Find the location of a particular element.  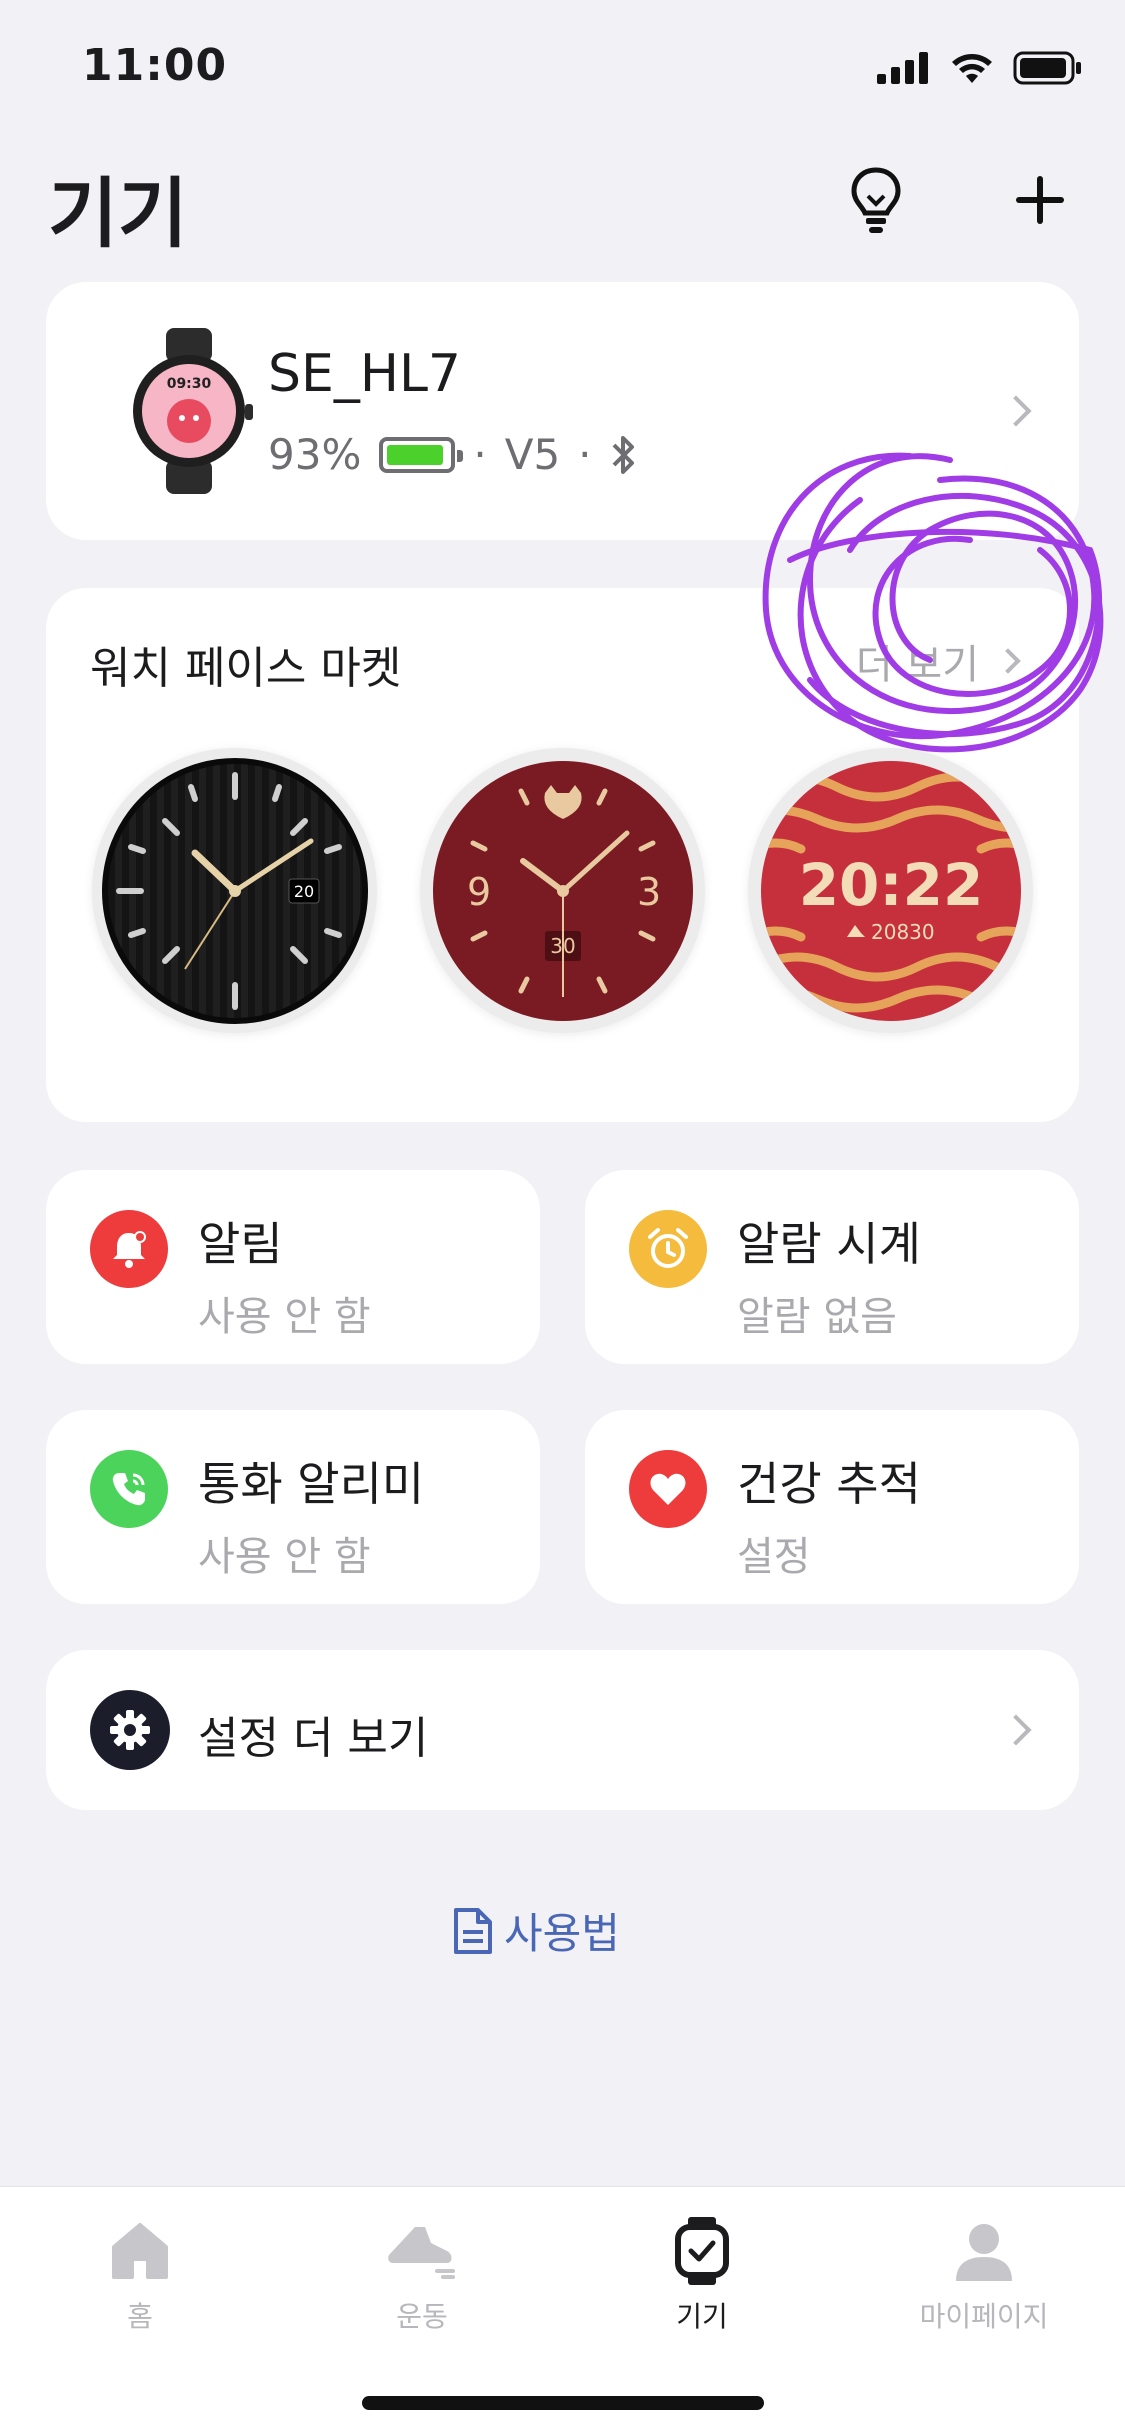

face-time: 20:22 is located at coordinates (890, 885).